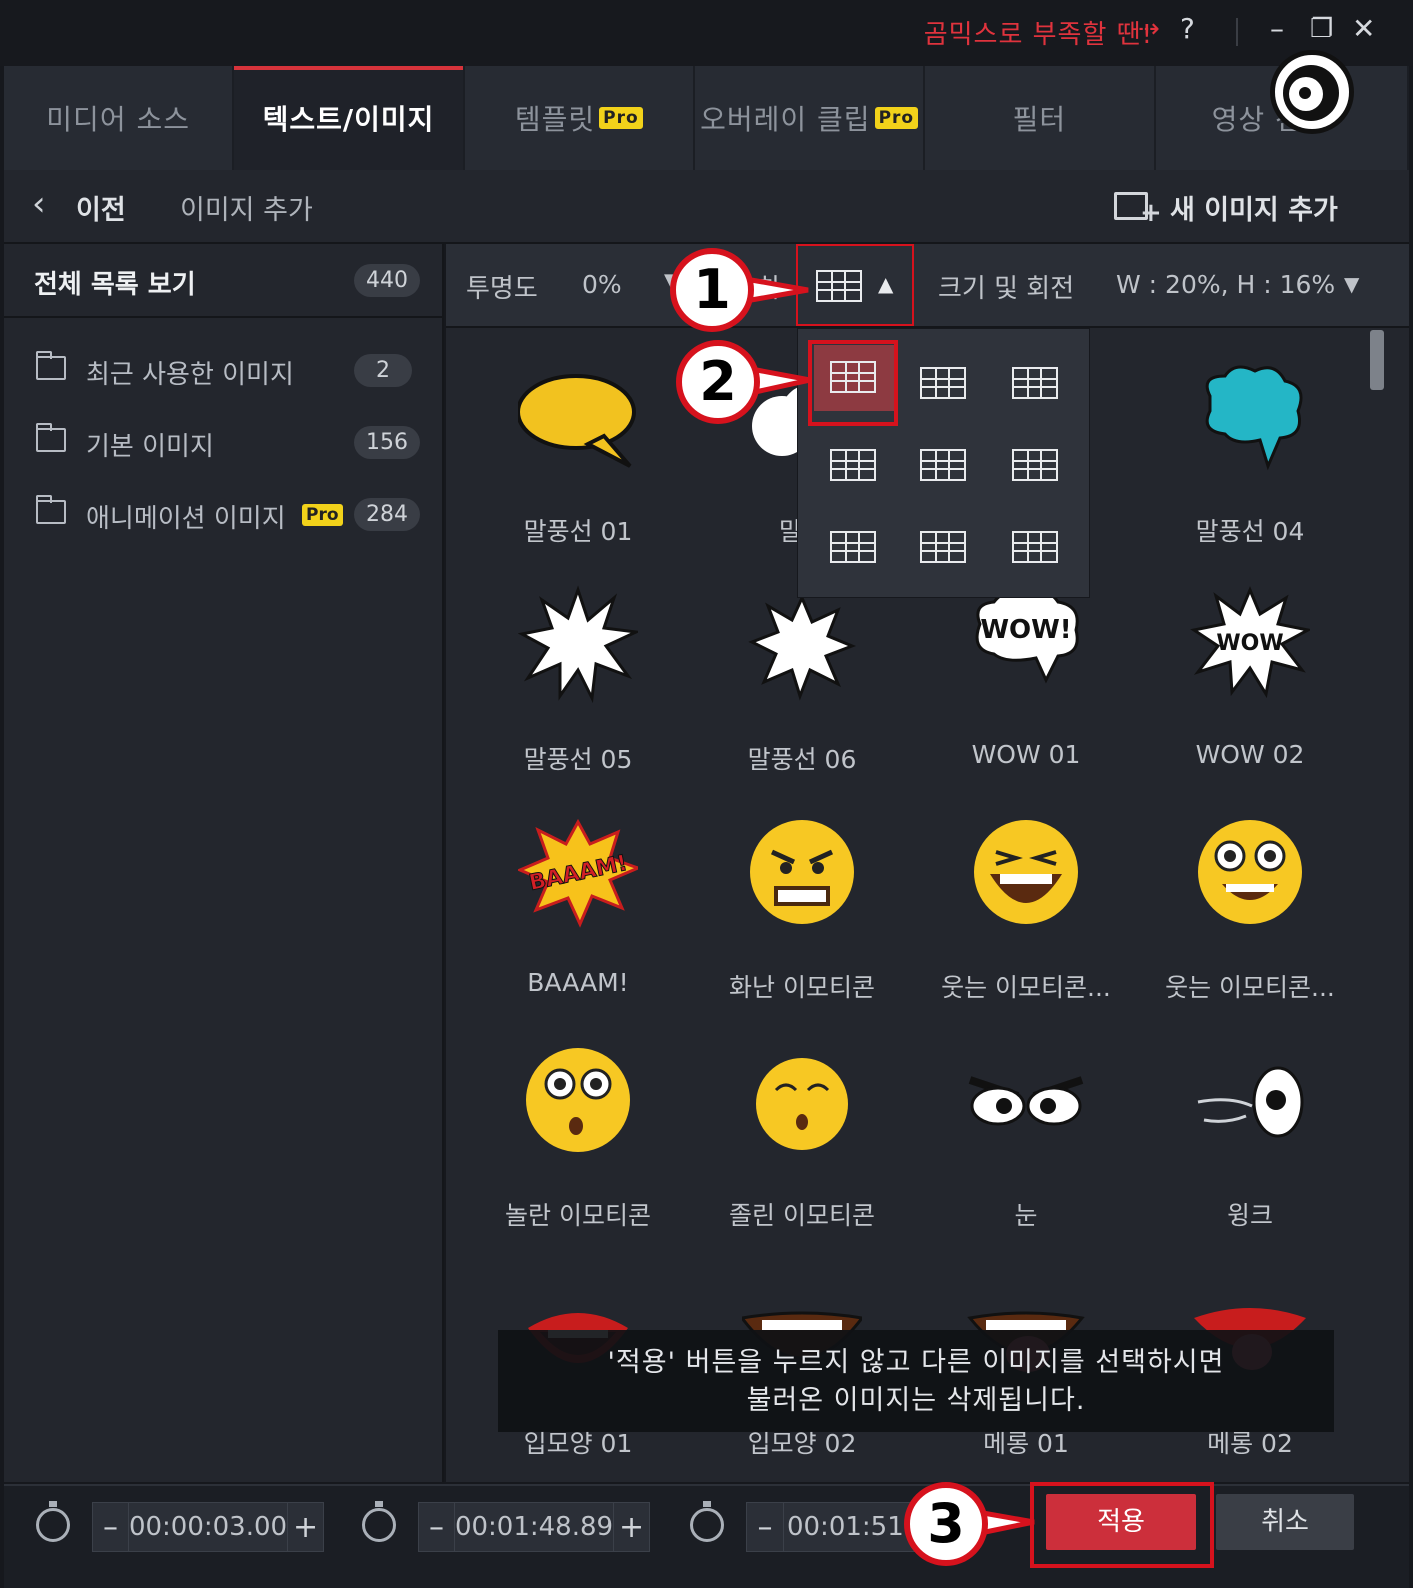  What do you see at coordinates (946, 1524) in the screenshot?
I see `annotation-badge-3: 3` at bounding box center [946, 1524].